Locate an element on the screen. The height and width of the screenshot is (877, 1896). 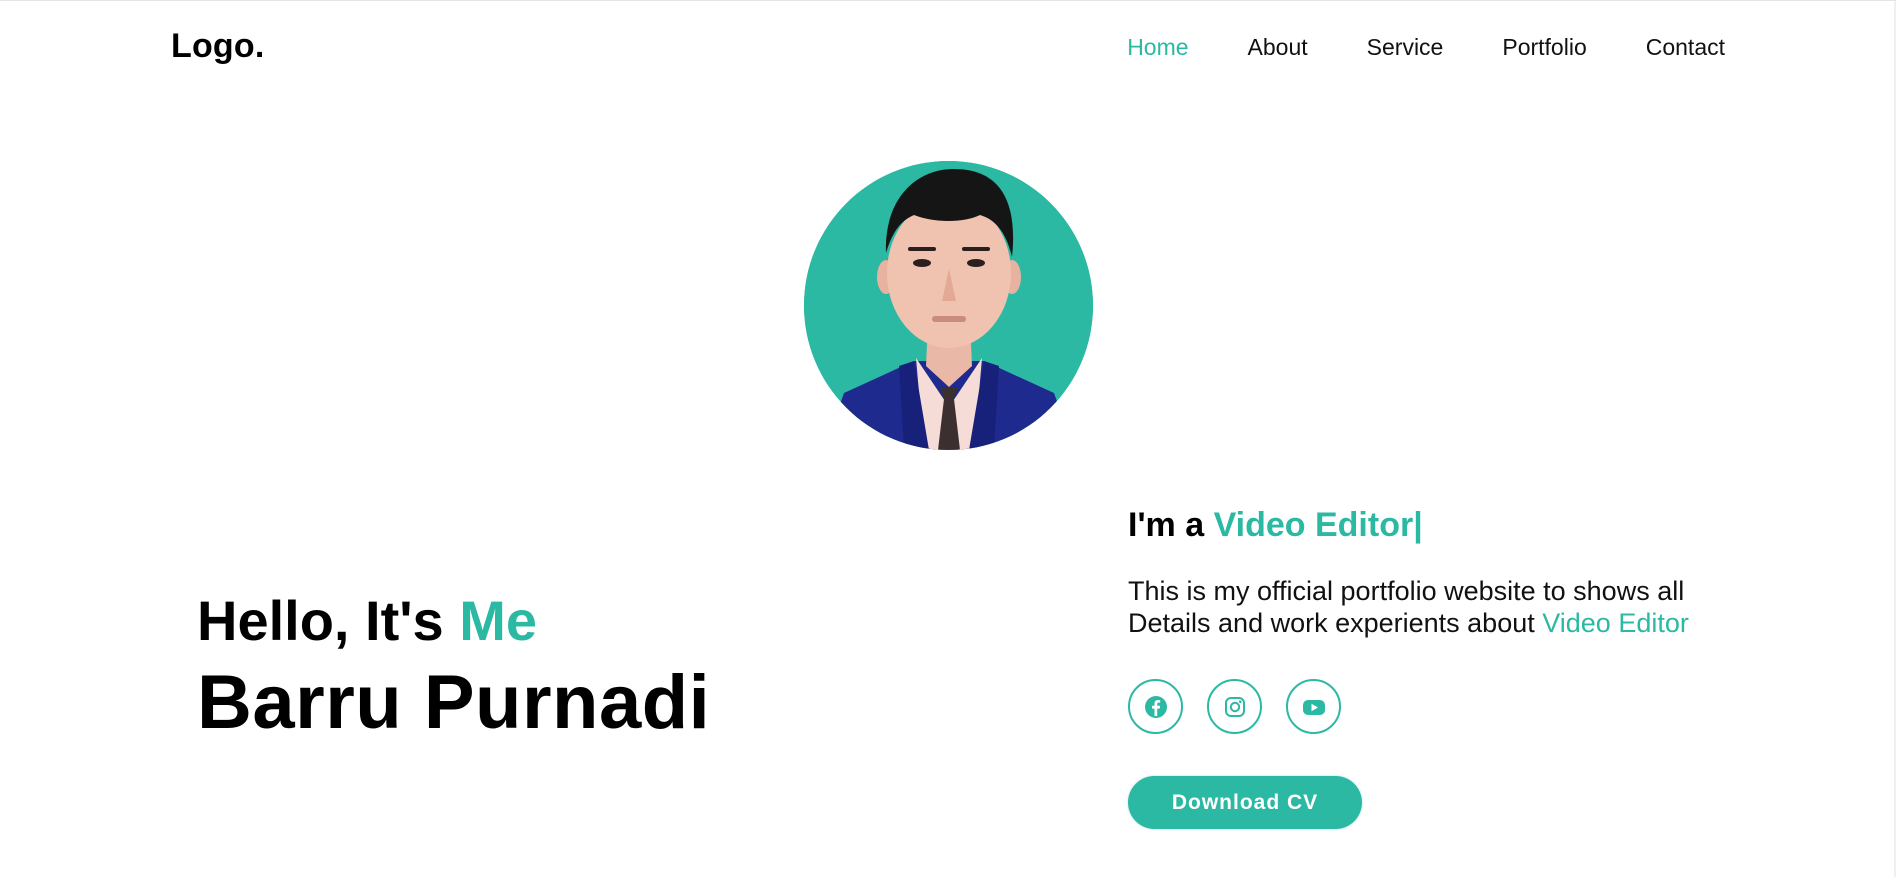
greeting-accent: Me is located at coordinates (498, 620).